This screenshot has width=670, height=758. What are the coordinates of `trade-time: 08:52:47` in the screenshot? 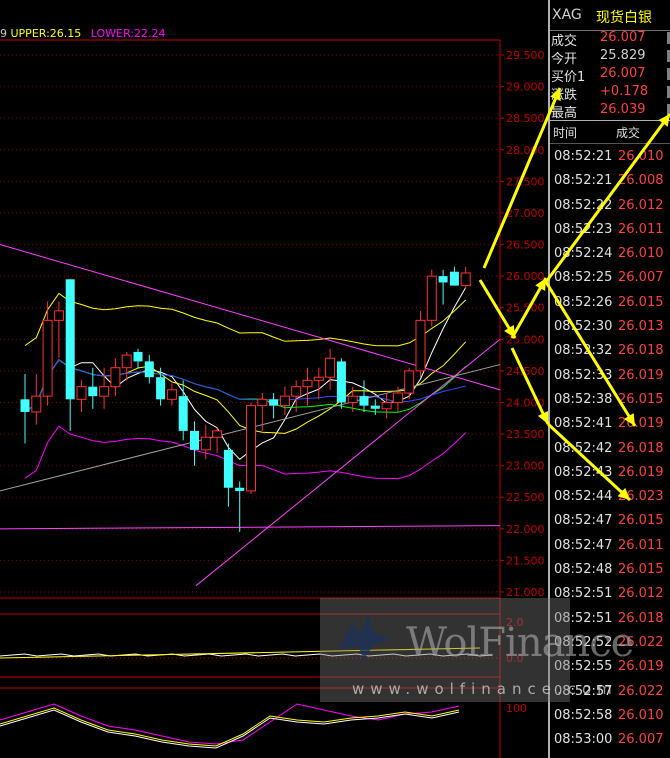 It's located at (583, 545).